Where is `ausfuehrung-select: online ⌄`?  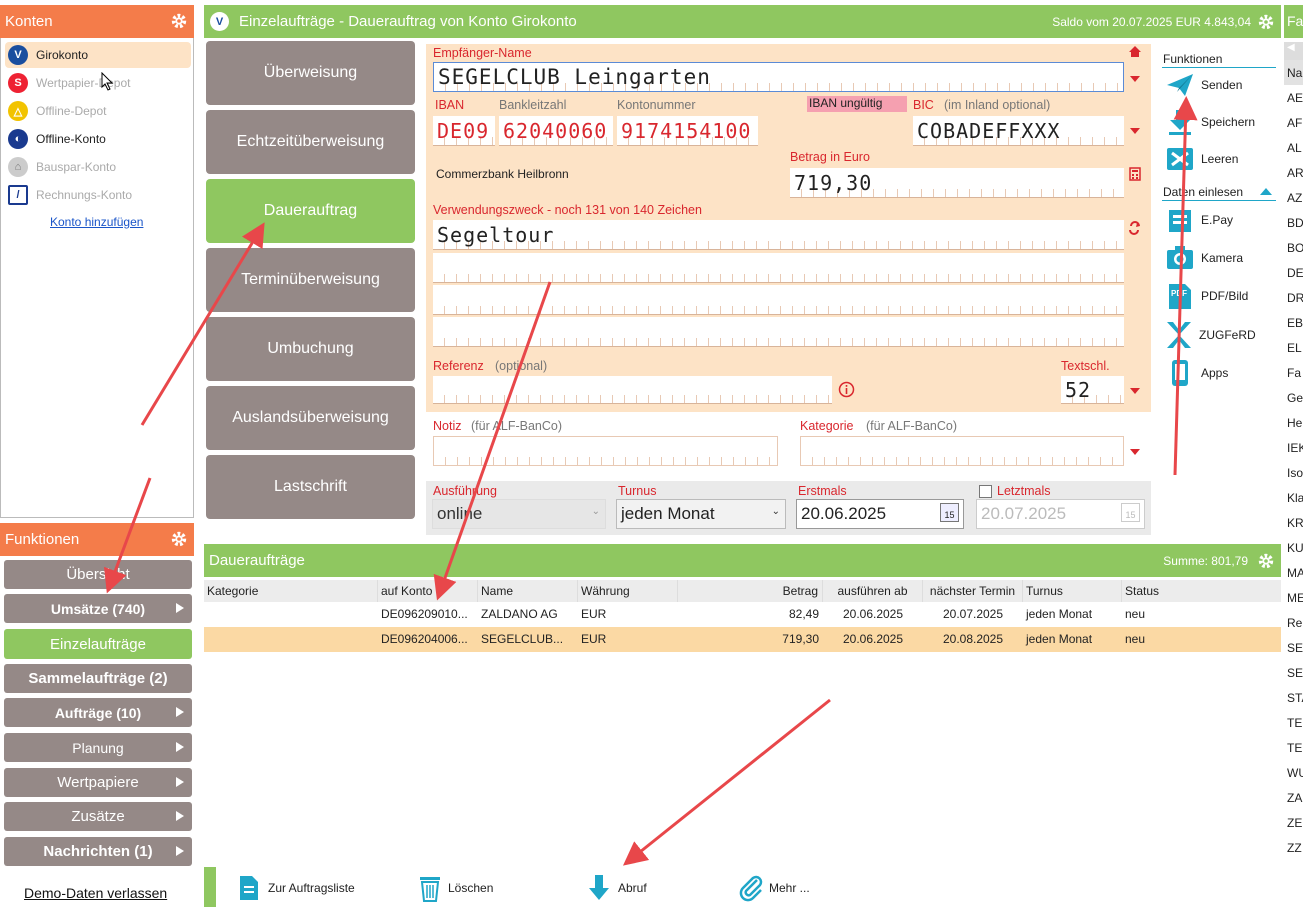 ausfuehrung-select: online ⌄ is located at coordinates (519, 514).